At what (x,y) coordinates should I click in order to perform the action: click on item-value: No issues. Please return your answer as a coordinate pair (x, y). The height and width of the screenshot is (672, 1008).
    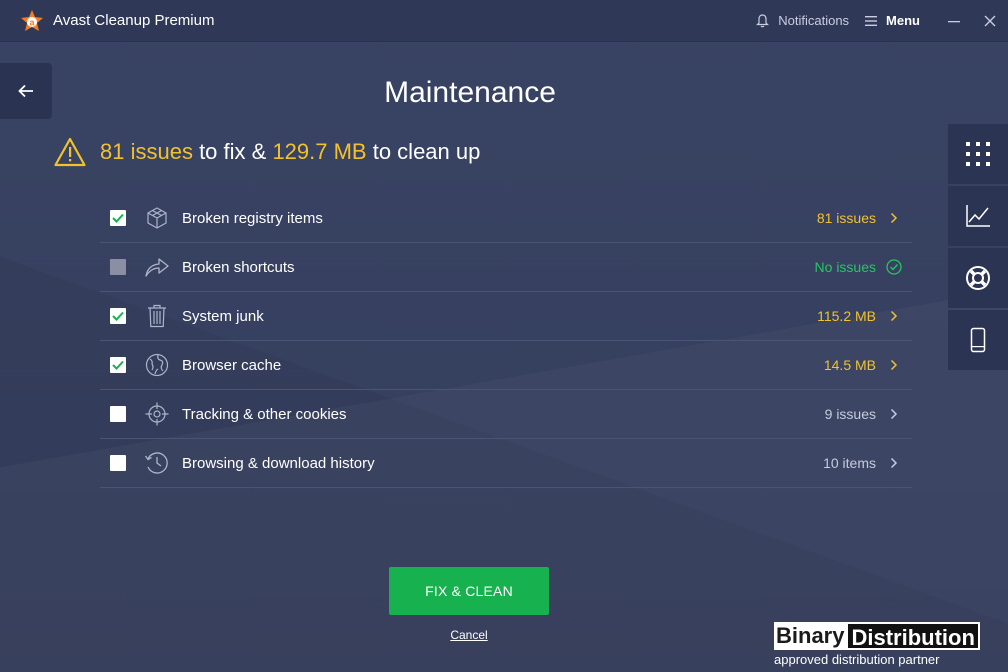
    Looking at the image, I should click on (845, 267).